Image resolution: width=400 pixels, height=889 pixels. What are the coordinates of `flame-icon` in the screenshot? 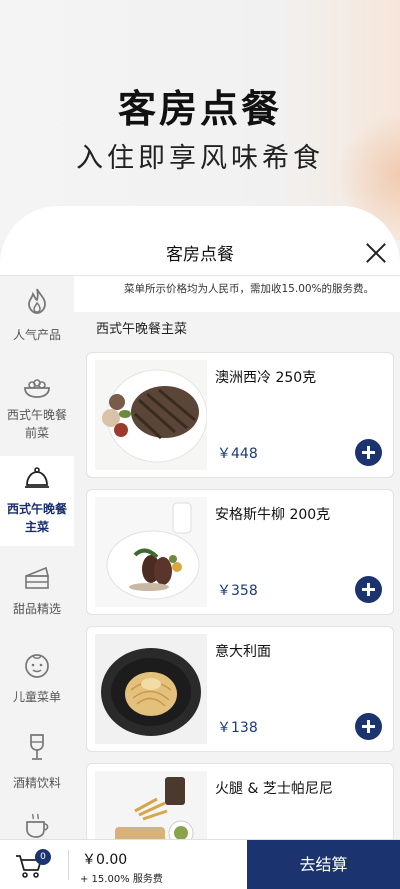 It's located at (37, 301).